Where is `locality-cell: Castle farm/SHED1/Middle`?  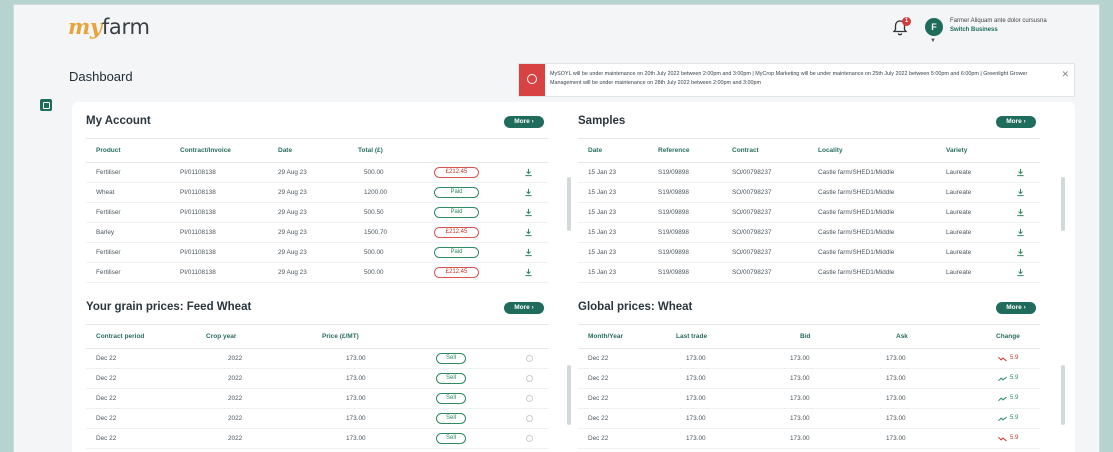 locality-cell: Castle farm/SHED1/Middle is located at coordinates (856, 172).